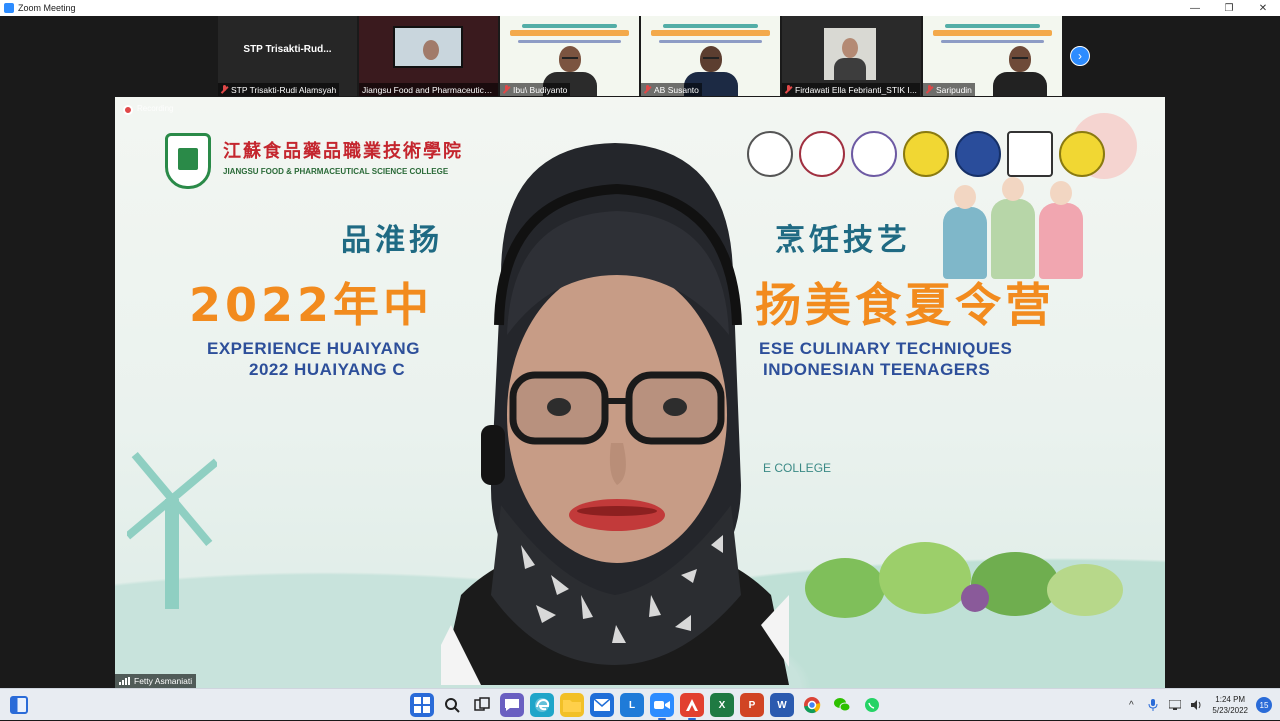 The height and width of the screenshot is (721, 1280). What do you see at coordinates (542, 705) in the screenshot?
I see `edge-icon` at bounding box center [542, 705].